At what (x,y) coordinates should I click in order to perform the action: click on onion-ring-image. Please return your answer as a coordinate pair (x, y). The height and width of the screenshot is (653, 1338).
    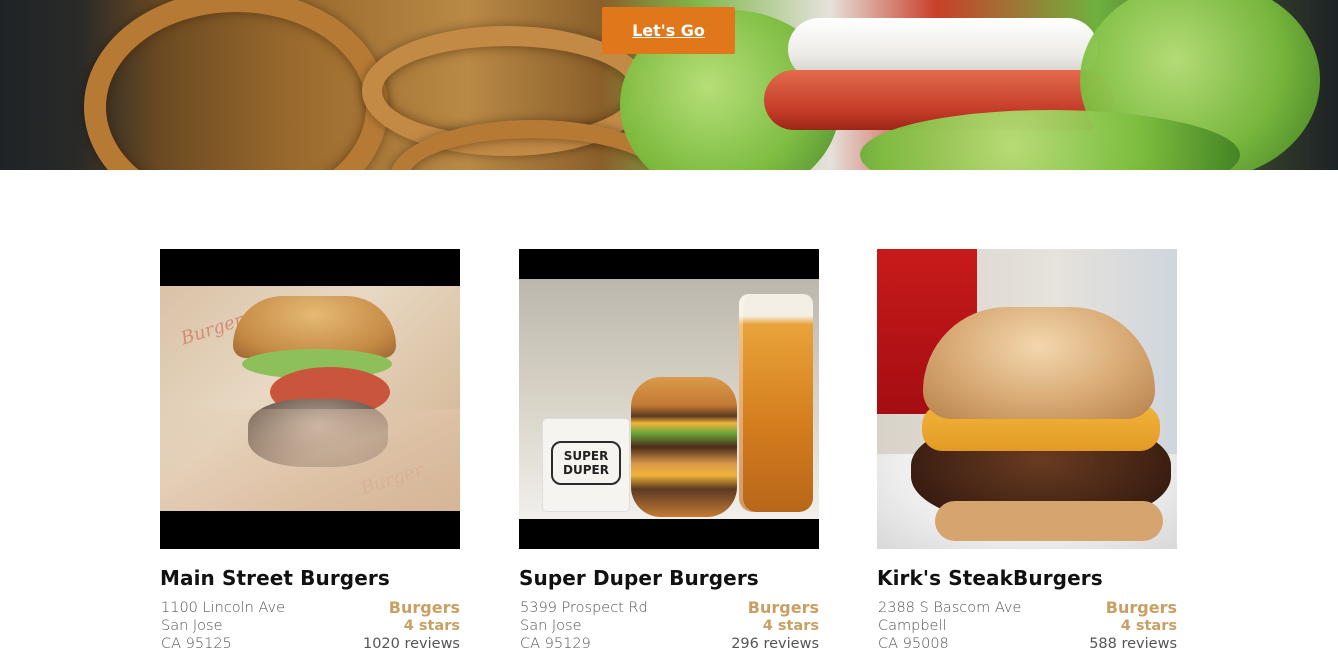
    Looking at the image, I should click on (236, 85).